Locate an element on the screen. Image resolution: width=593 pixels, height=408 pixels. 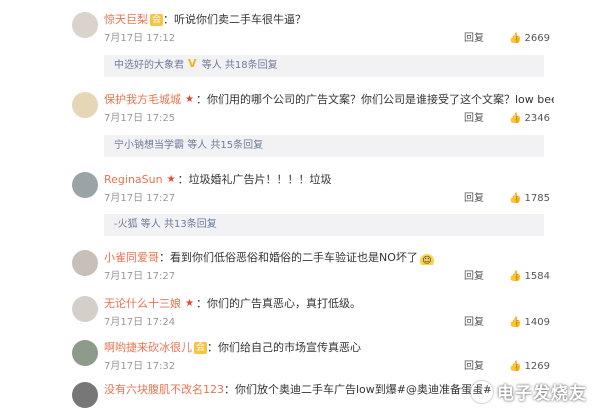
comment-username: 小雀同爱哥 is located at coordinates (131, 257).